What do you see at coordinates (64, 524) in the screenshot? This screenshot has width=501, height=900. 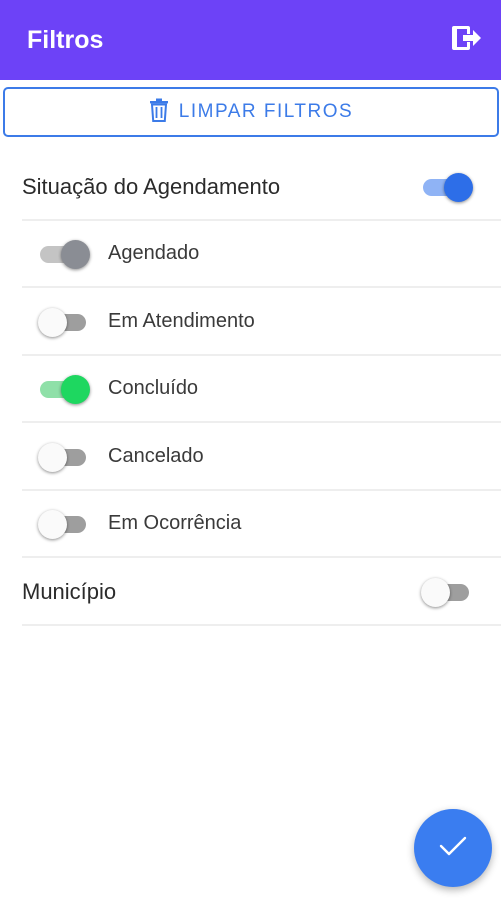 I see `em-ocorrencia-toggle` at bounding box center [64, 524].